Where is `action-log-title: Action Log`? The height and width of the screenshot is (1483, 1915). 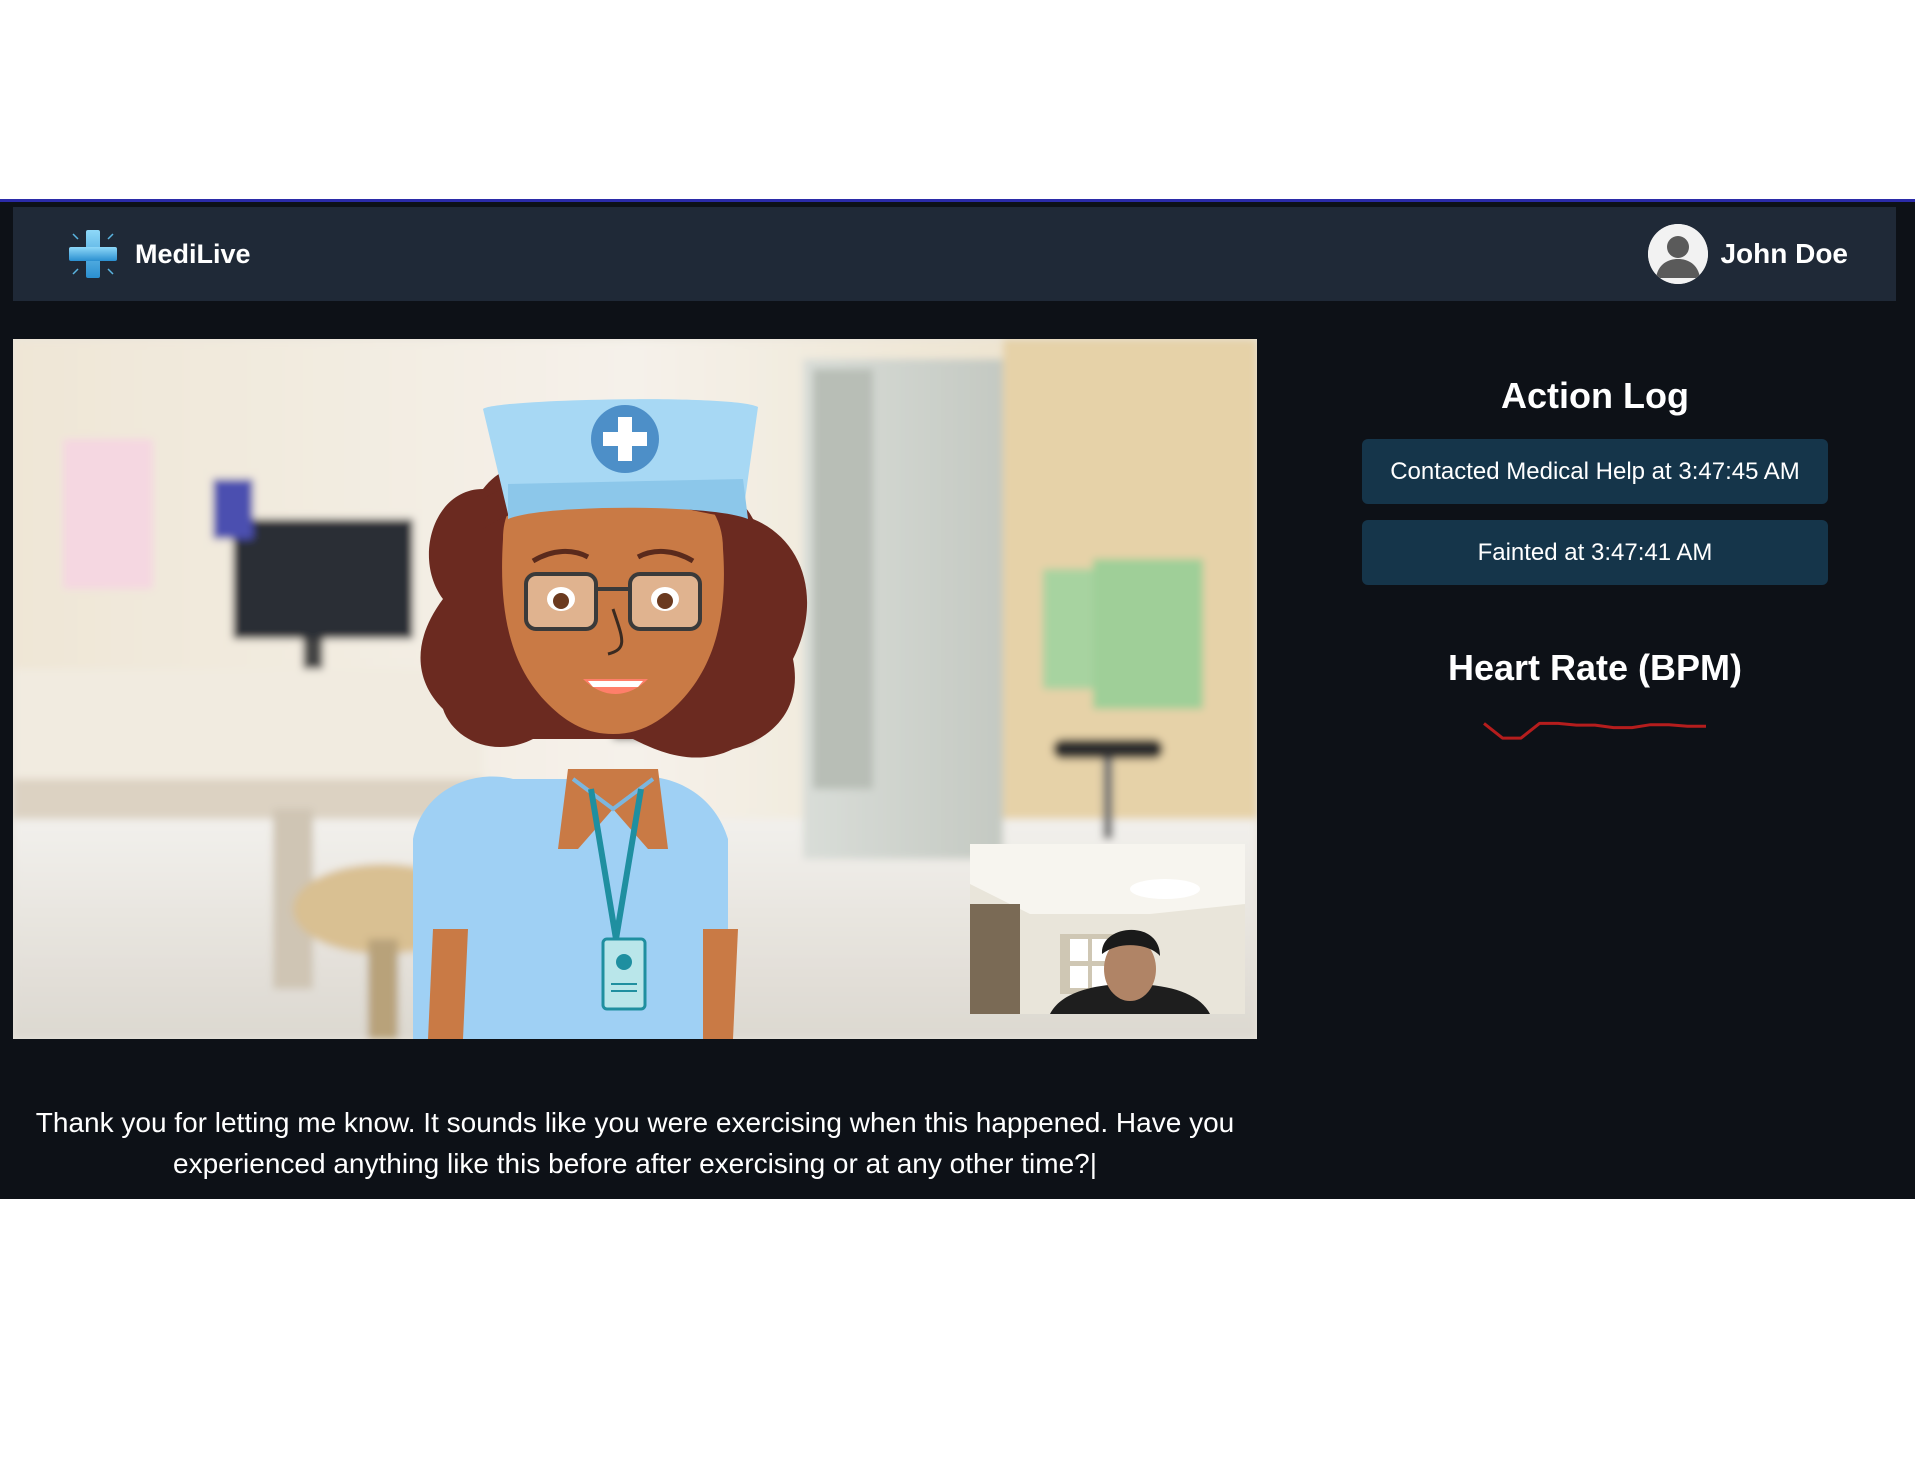
action-log-title: Action Log is located at coordinates (1595, 395).